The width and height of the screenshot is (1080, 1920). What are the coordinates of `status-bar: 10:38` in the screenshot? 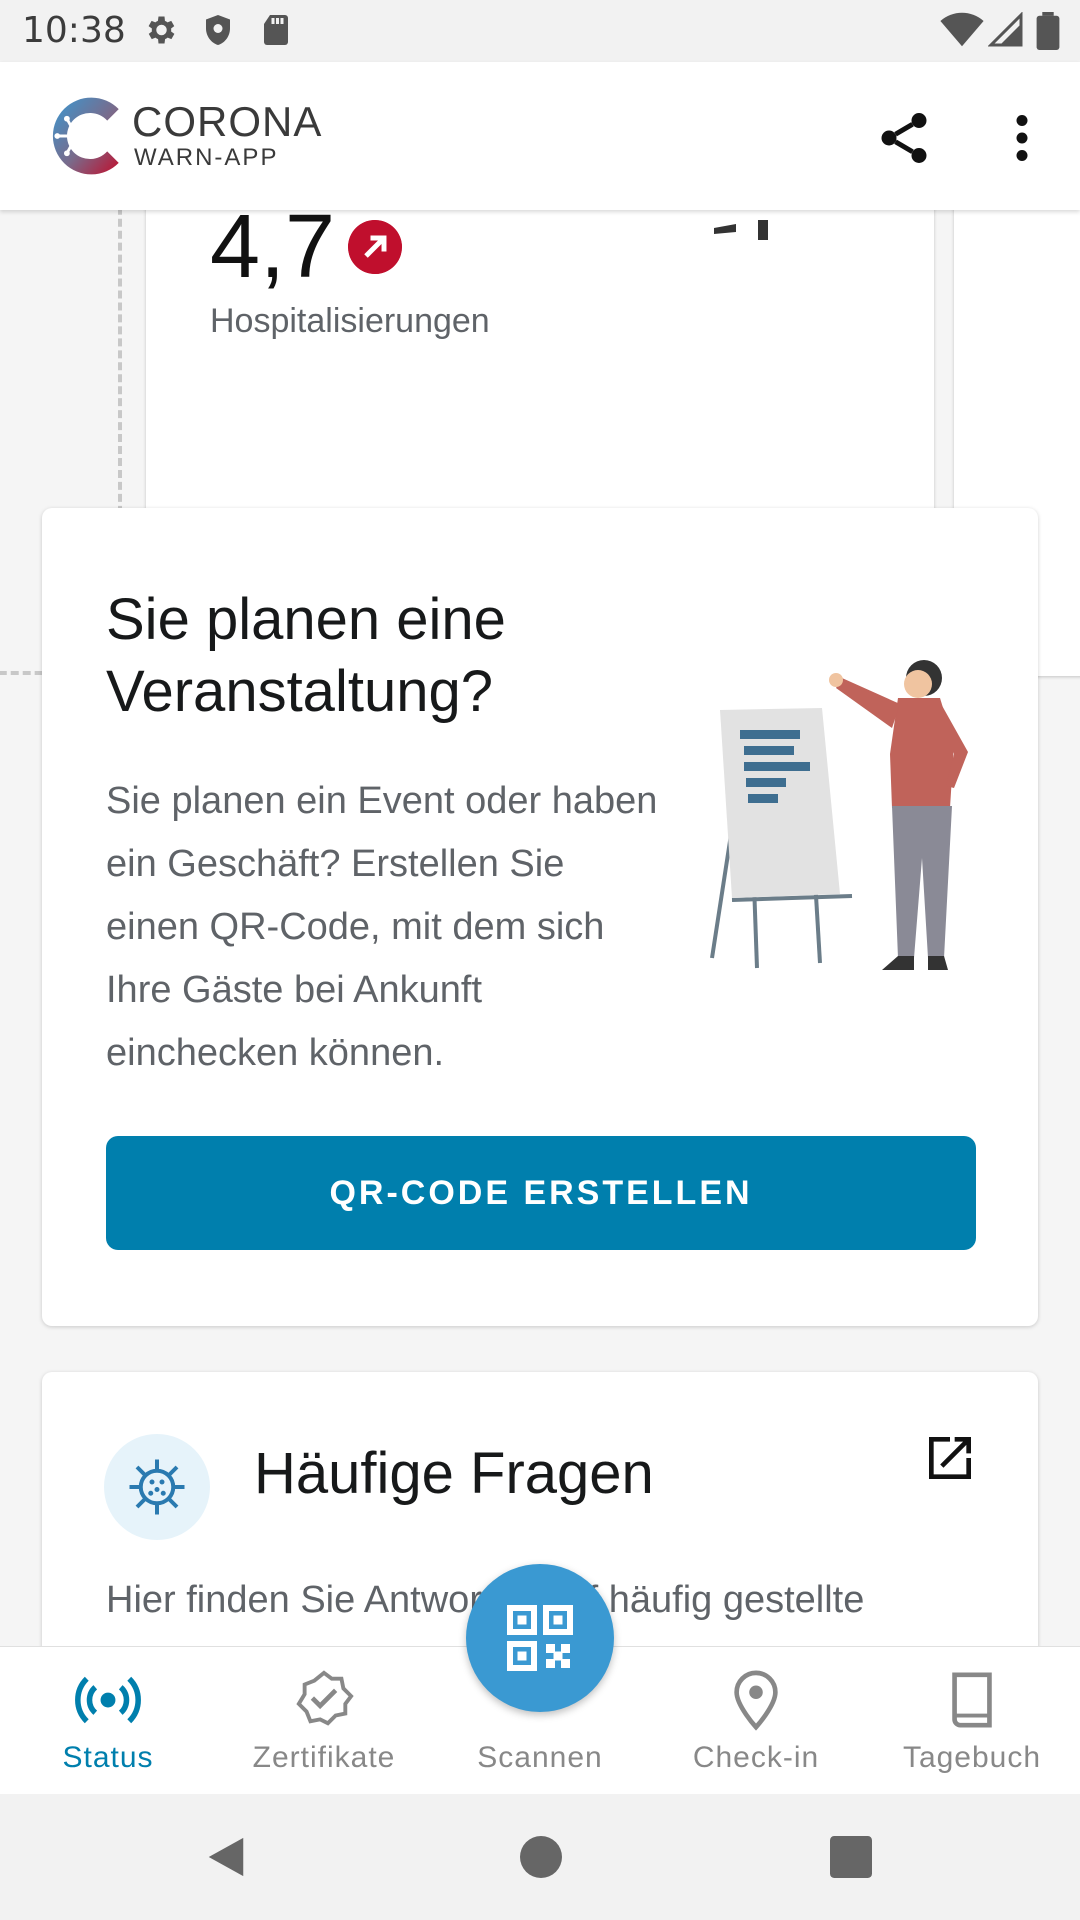 It's located at (540, 31).